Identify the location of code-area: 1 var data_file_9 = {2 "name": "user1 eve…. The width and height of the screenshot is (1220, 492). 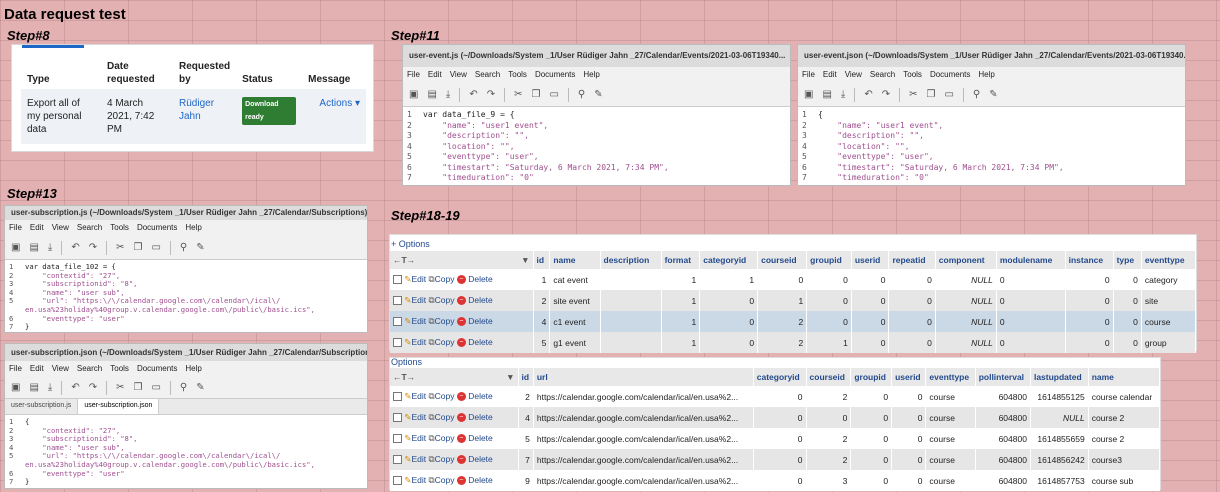
(596, 146).